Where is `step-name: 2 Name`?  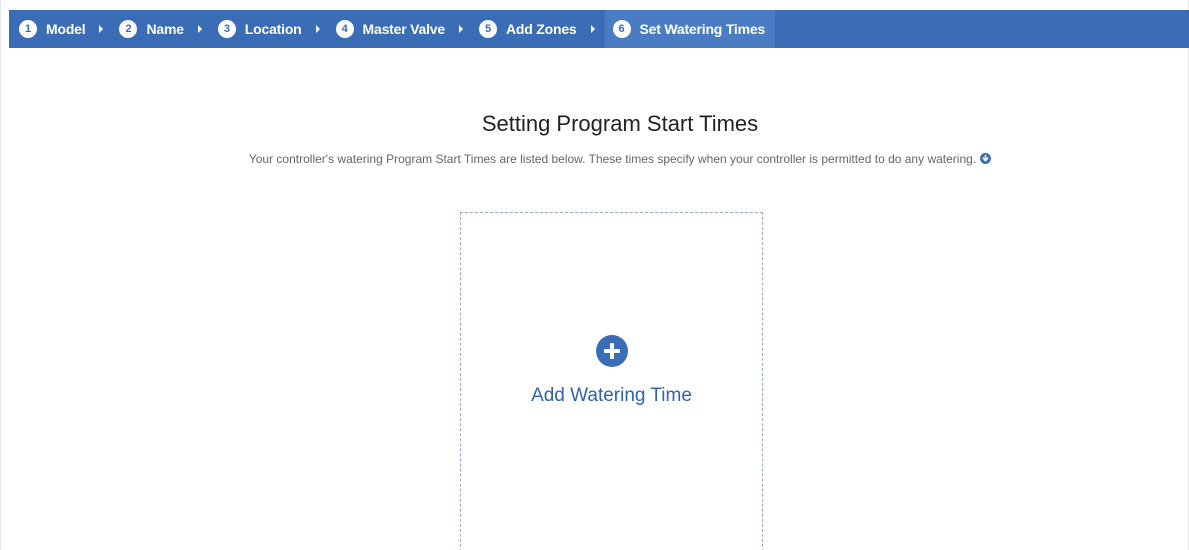
step-name: 2 Name is located at coordinates (151, 29).